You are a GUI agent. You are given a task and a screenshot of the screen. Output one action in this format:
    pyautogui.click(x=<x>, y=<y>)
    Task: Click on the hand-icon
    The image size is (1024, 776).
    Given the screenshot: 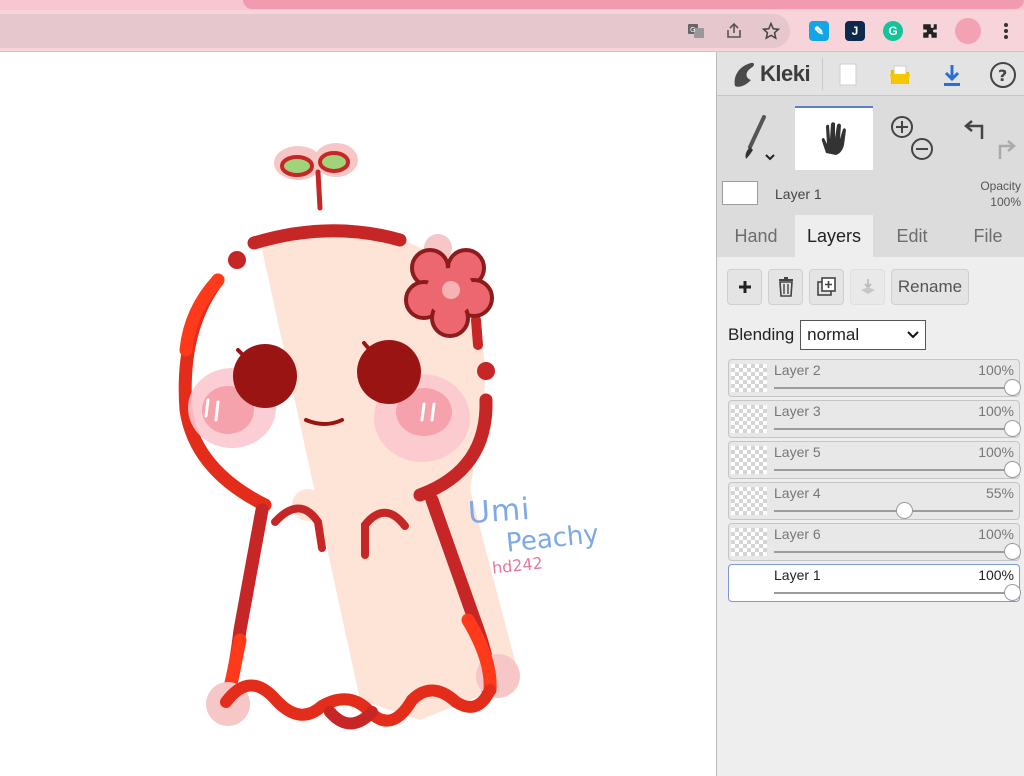 What is the action you would take?
    pyautogui.click(x=833, y=138)
    